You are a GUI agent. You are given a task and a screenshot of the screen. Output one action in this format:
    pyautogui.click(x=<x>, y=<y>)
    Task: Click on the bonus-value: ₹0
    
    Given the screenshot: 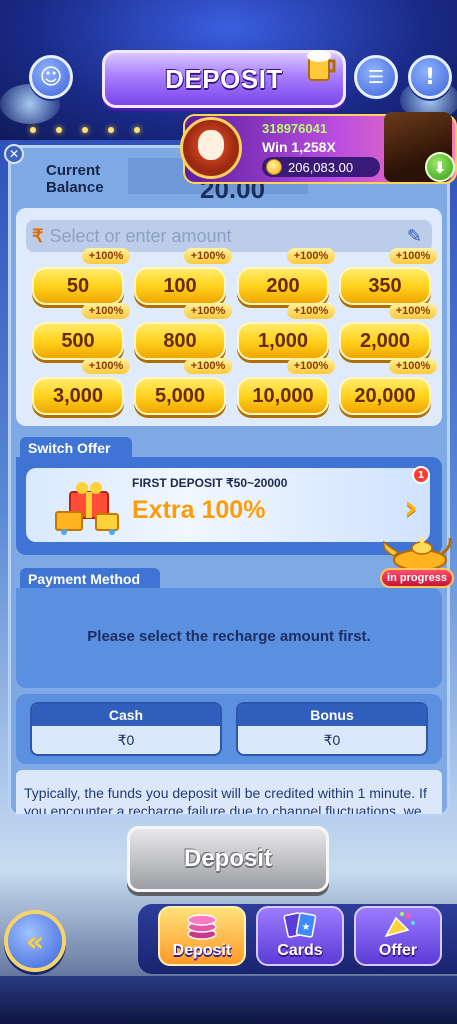 What is the action you would take?
    pyautogui.click(x=332, y=740)
    